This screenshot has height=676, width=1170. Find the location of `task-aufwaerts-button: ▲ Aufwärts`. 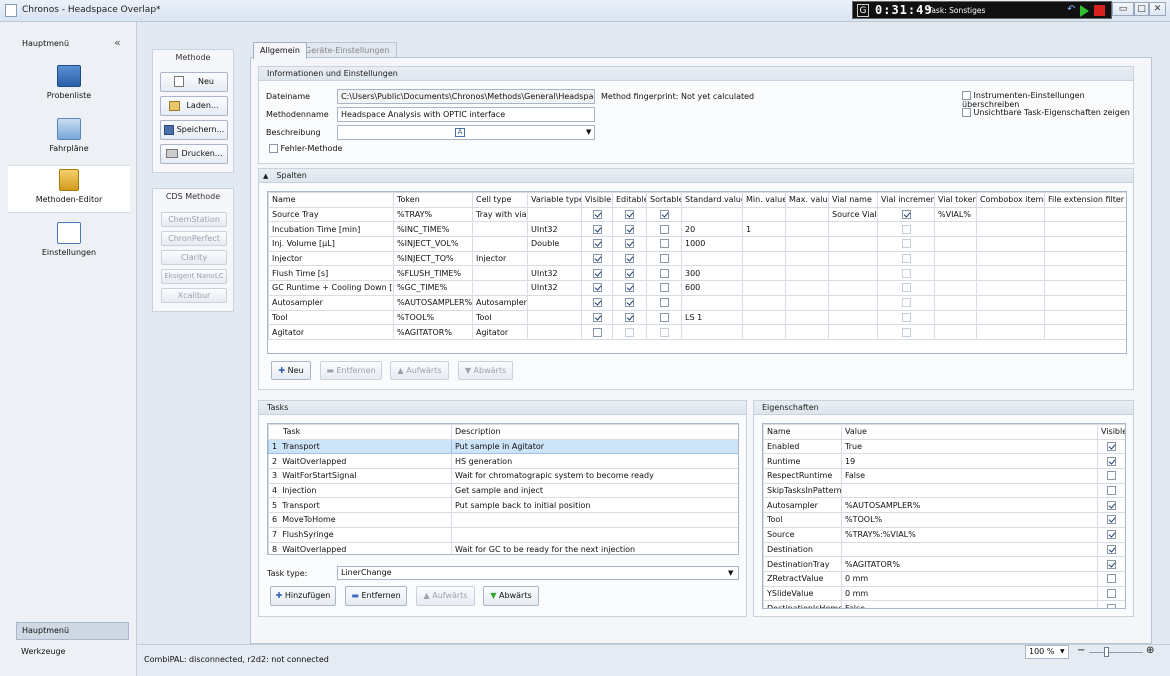

task-aufwaerts-button: ▲ Aufwärts is located at coordinates (445, 596).